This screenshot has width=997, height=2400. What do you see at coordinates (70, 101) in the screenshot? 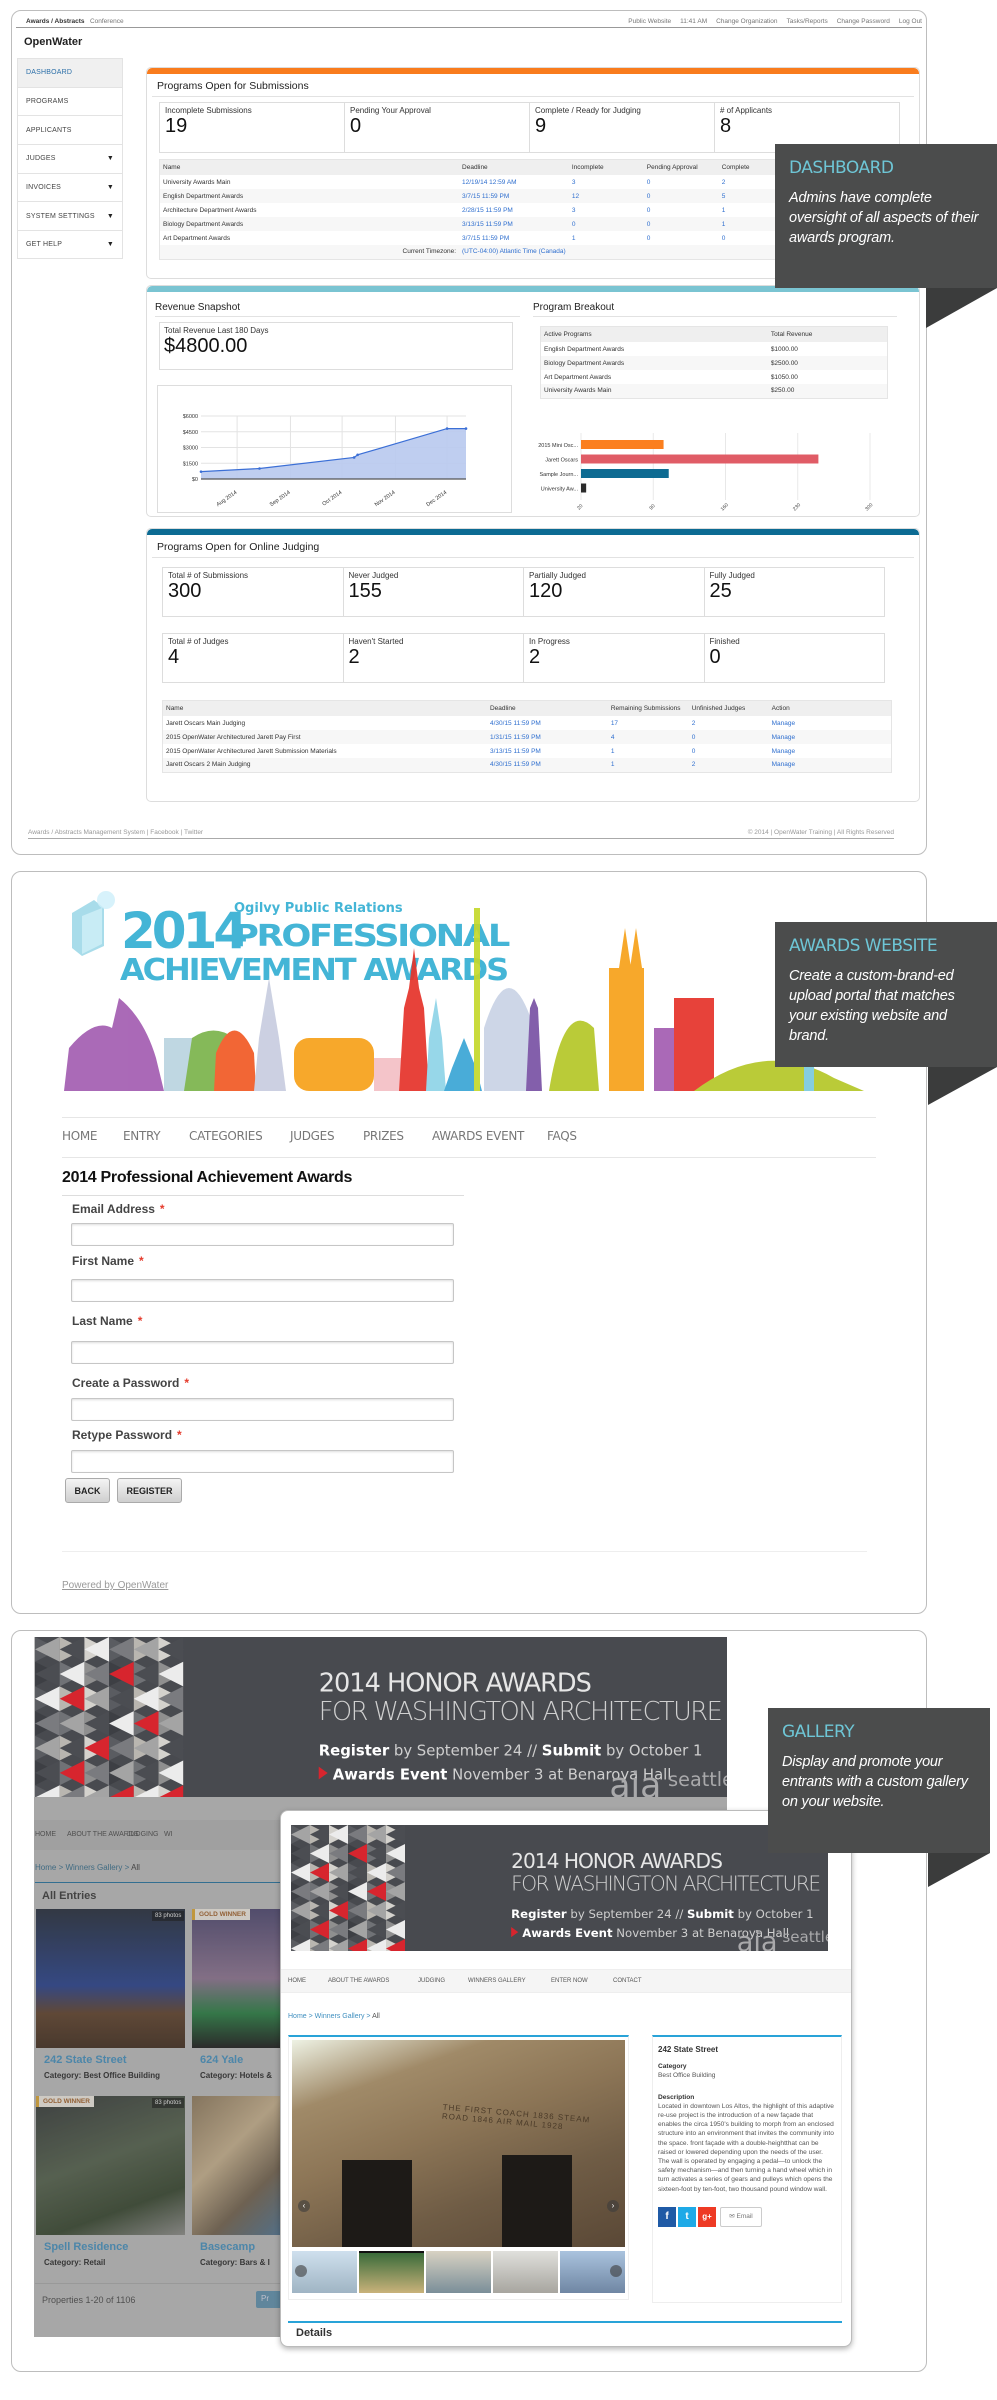
I see `sidebar-item-programs: PROGRAMS` at bounding box center [70, 101].